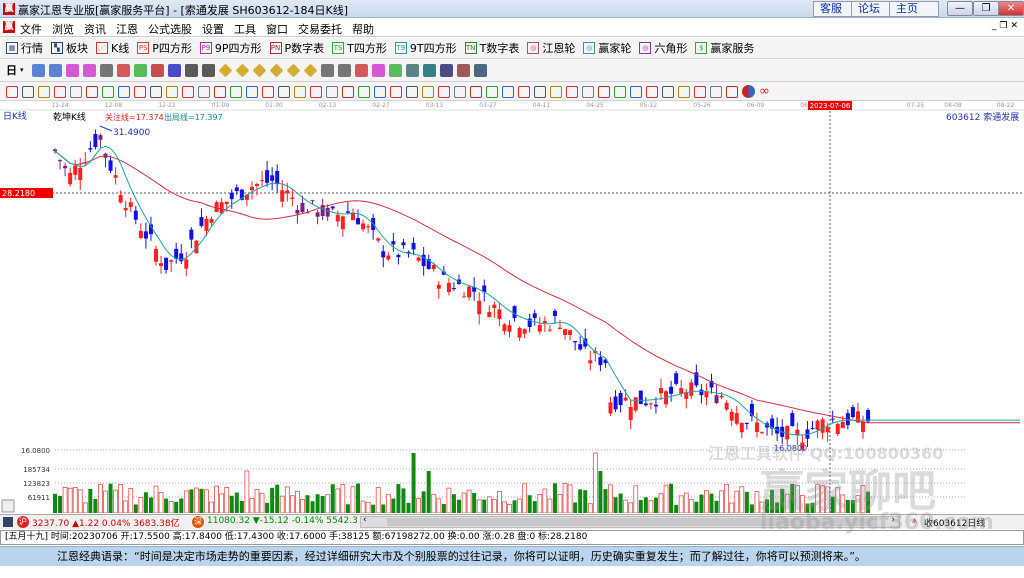 This screenshot has height=578, width=1024. I want to click on toolbar-item-0: ▦ 行情, so click(24, 48).